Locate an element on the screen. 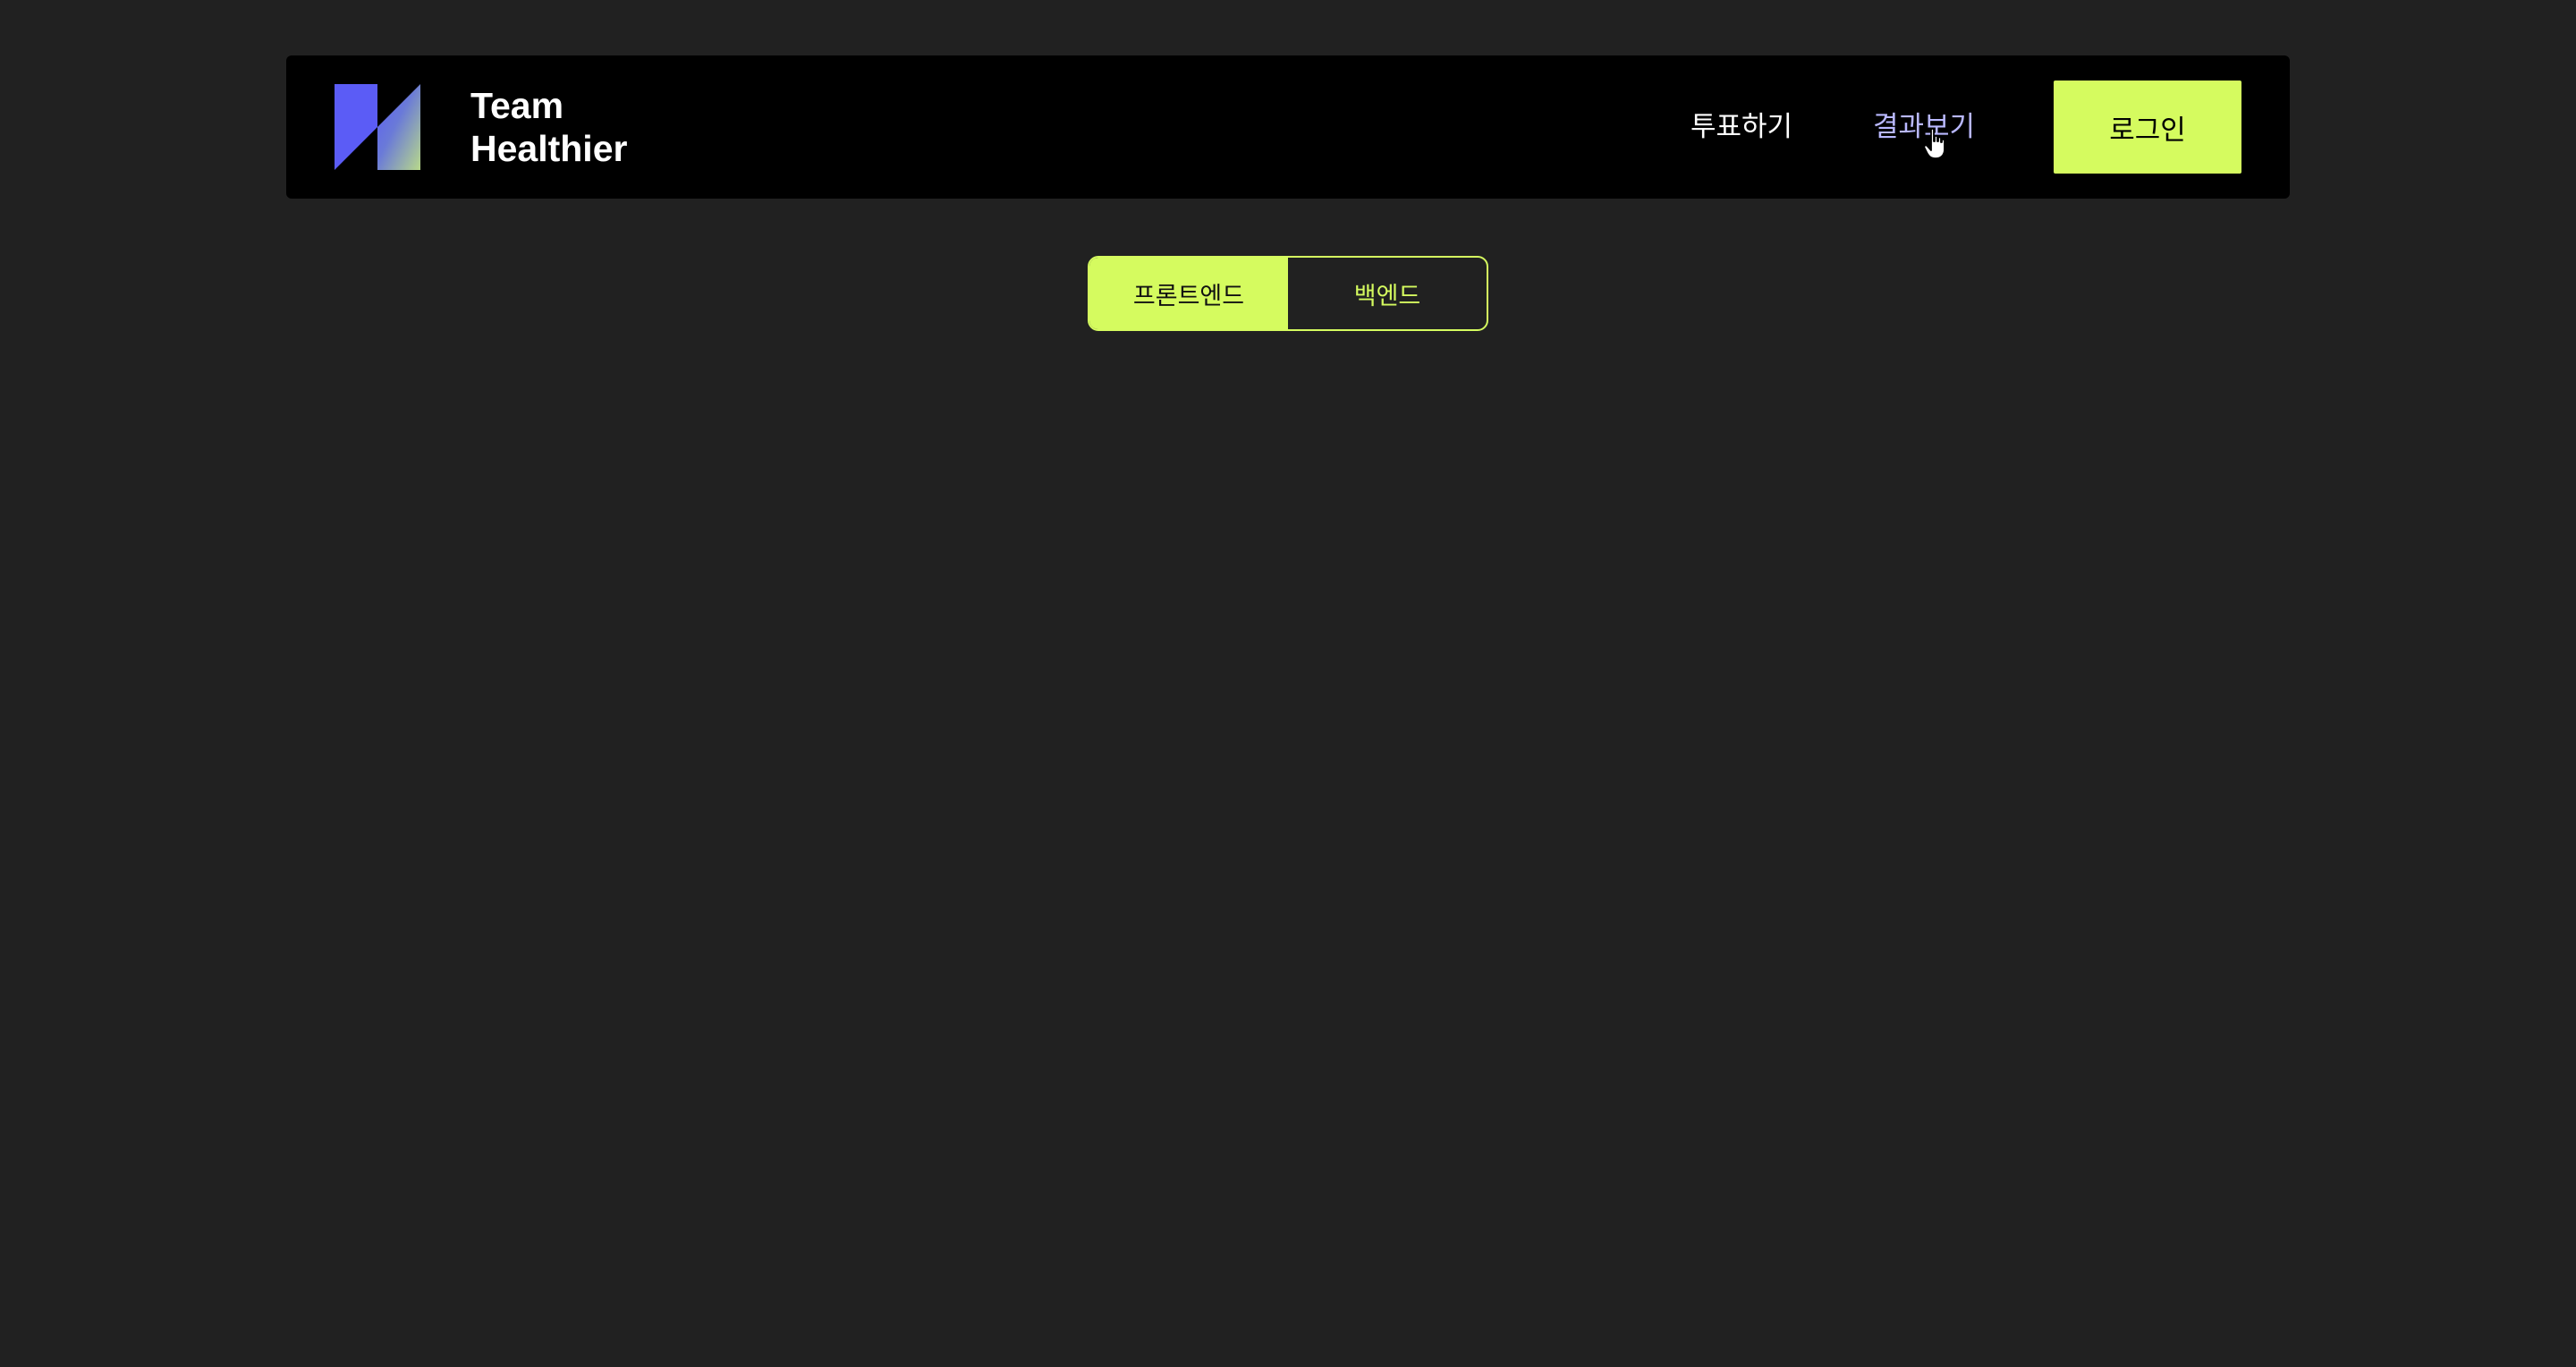 Image resolution: width=2576 pixels, height=1367 pixels. login-button: 로그인 is located at coordinates (2147, 128).